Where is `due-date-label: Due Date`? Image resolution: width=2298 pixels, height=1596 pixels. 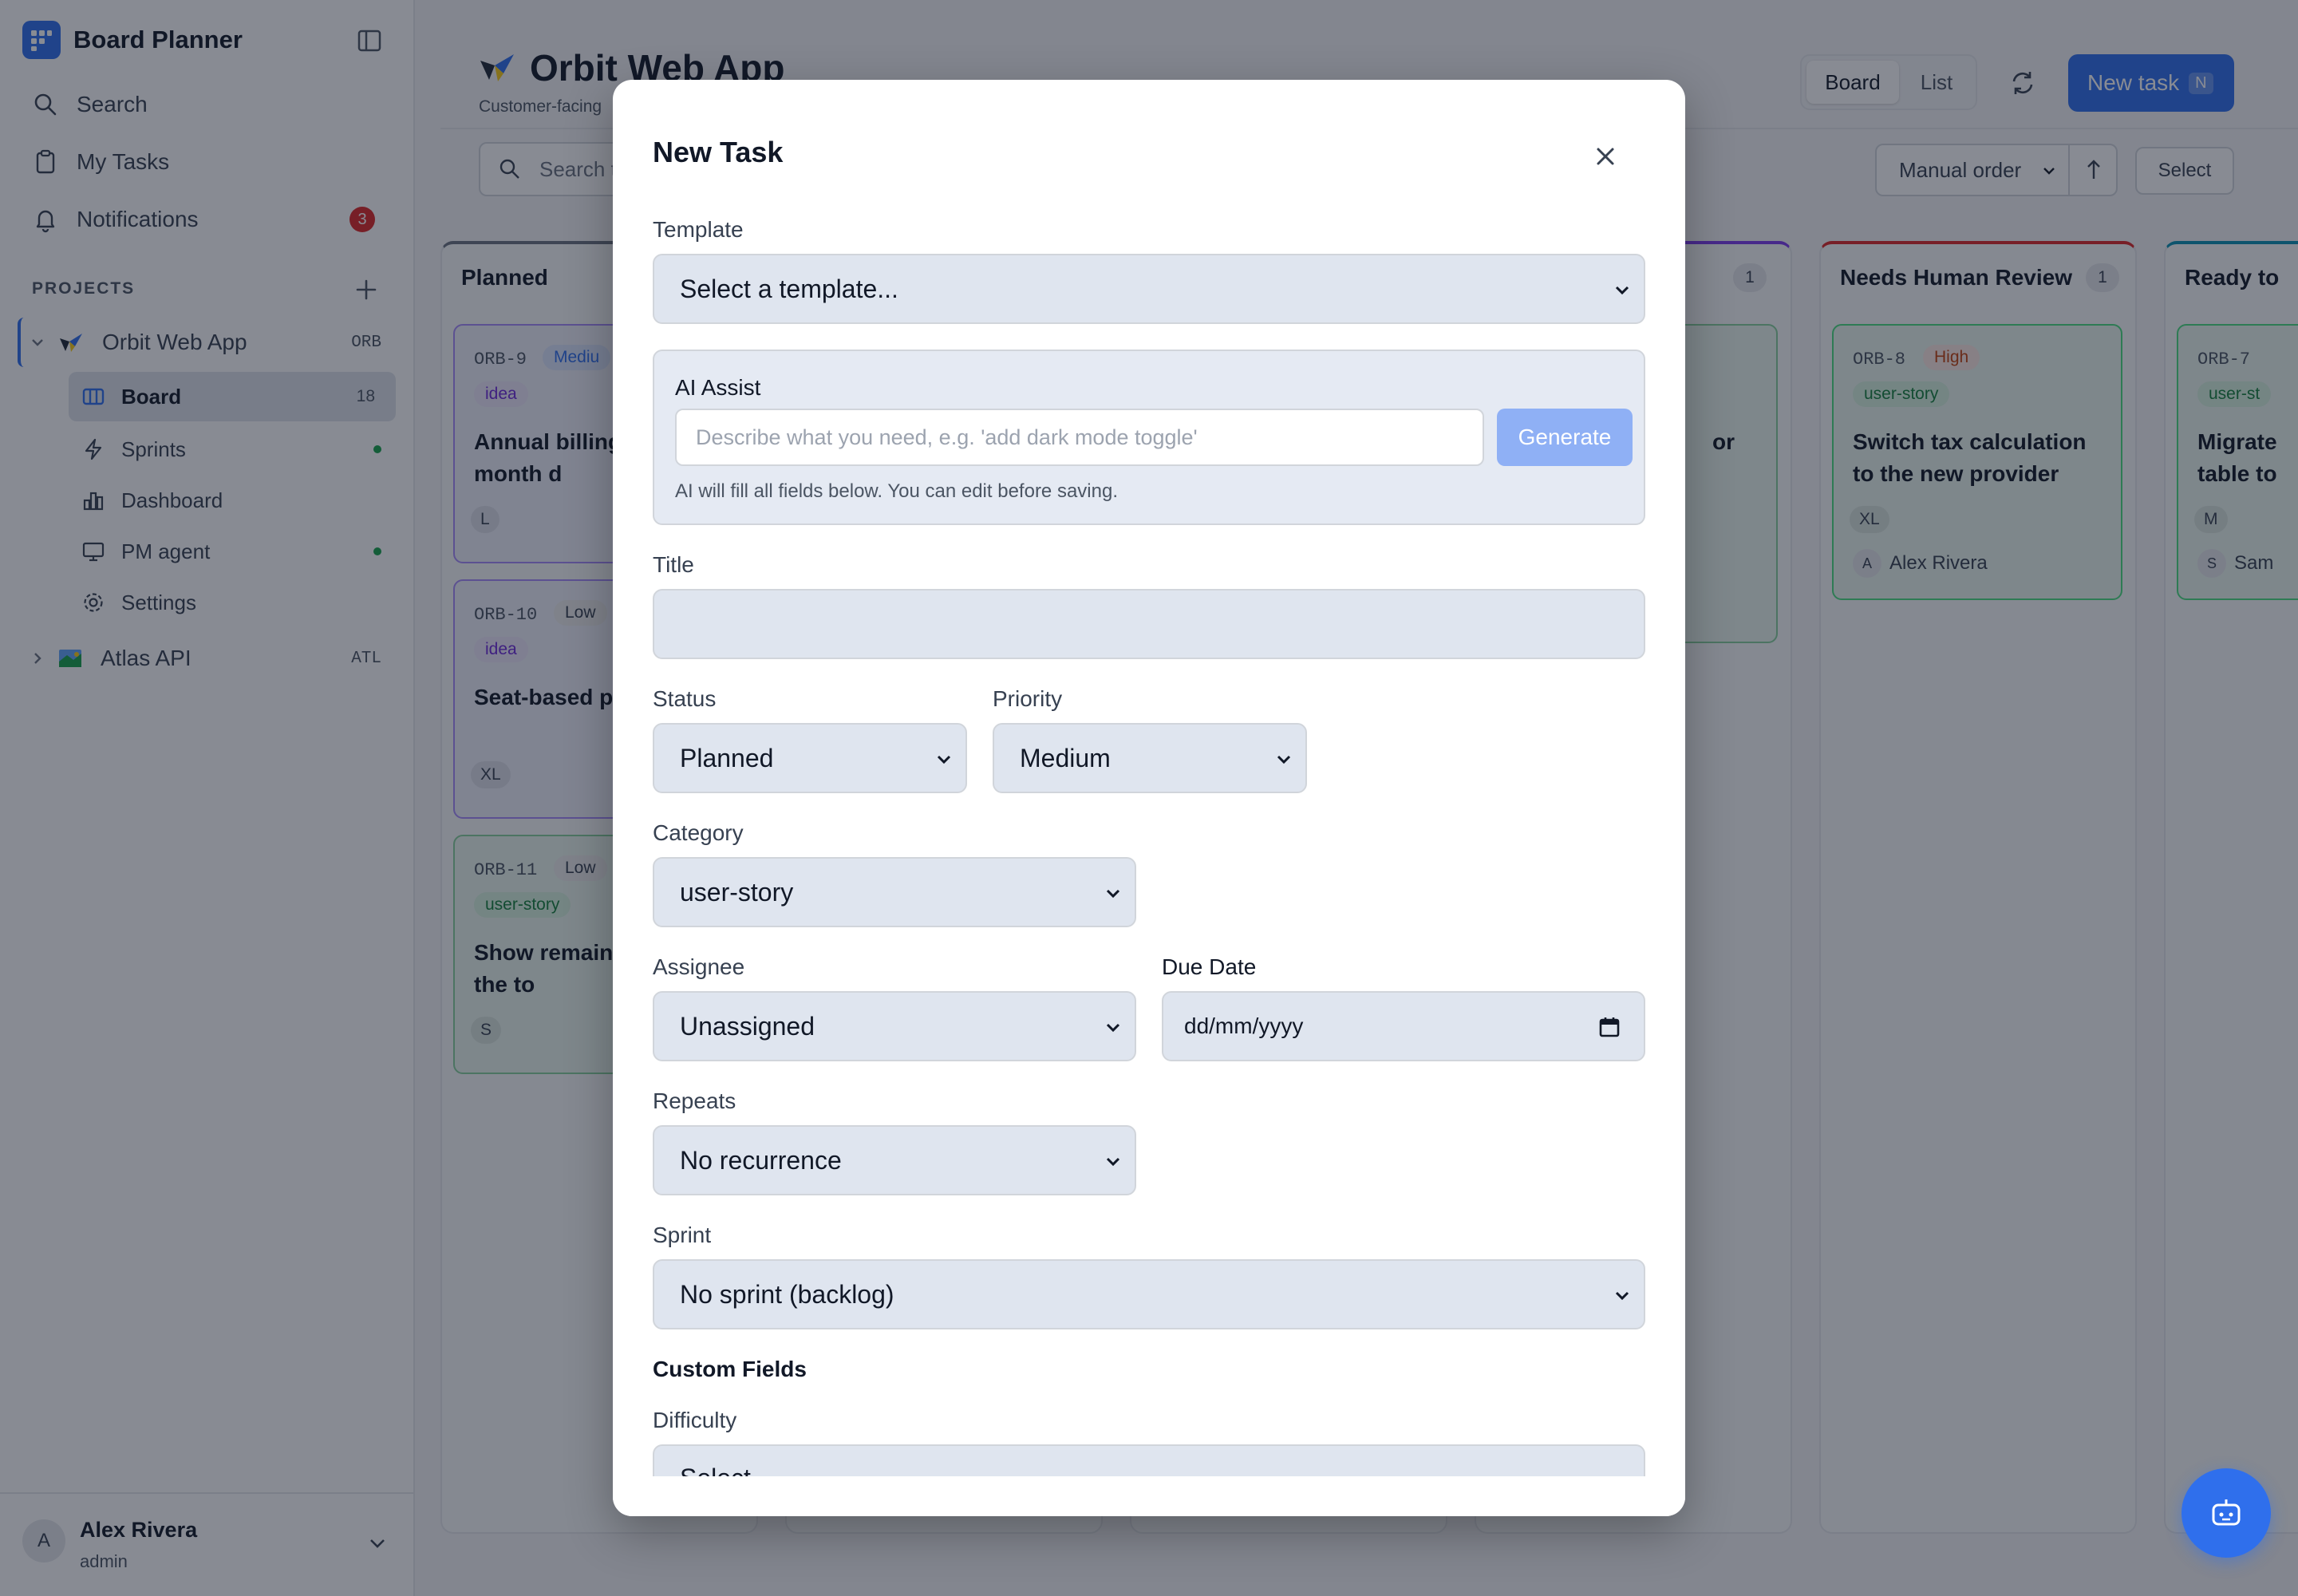
due-date-label: Due Date is located at coordinates (1209, 966).